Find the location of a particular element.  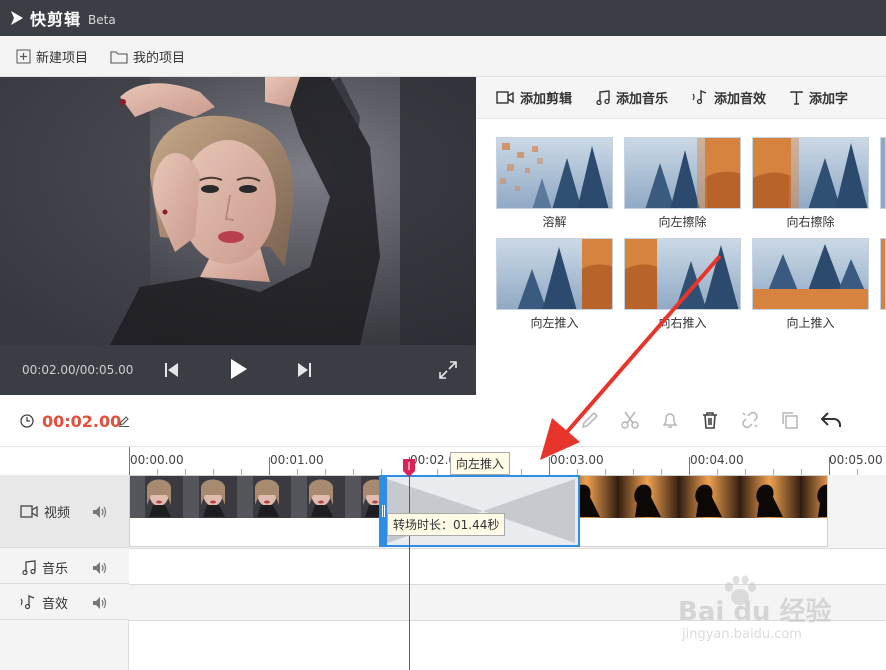

music-track-label: 音乐 is located at coordinates (64, 567).